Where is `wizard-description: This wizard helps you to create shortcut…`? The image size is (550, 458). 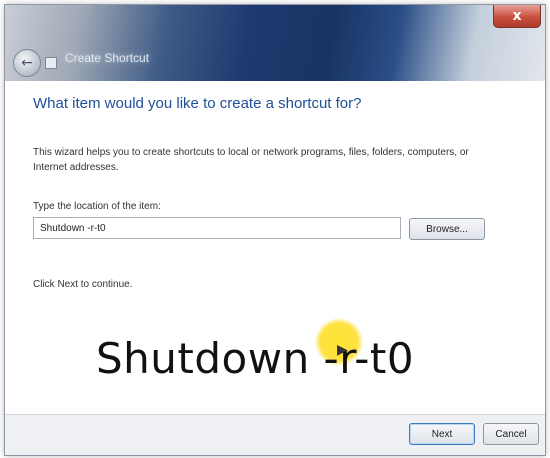
wizard-description: This wizard helps you to create shortcut… is located at coordinates (251, 160).